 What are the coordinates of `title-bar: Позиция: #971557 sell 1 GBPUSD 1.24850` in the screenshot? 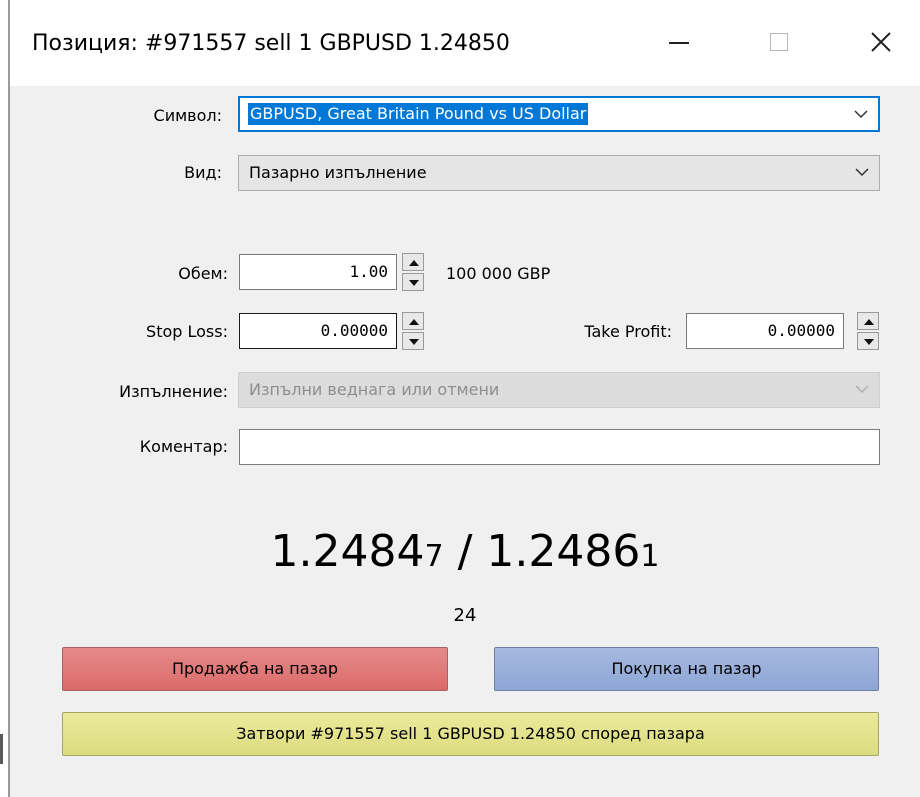 It's located at (465, 43).